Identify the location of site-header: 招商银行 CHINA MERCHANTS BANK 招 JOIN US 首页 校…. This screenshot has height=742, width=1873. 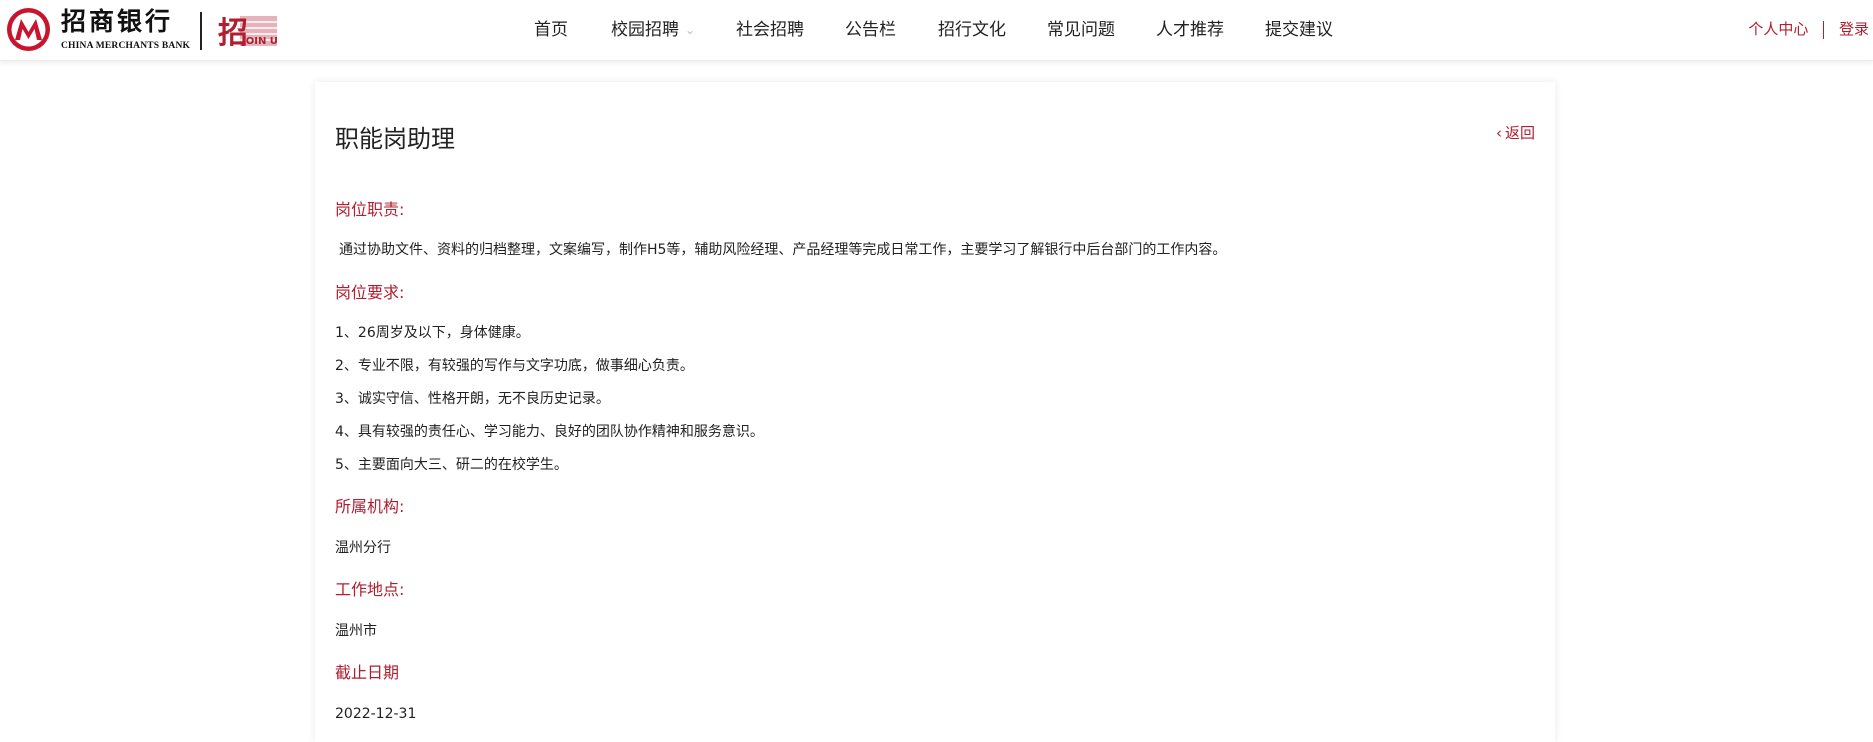
(936, 30).